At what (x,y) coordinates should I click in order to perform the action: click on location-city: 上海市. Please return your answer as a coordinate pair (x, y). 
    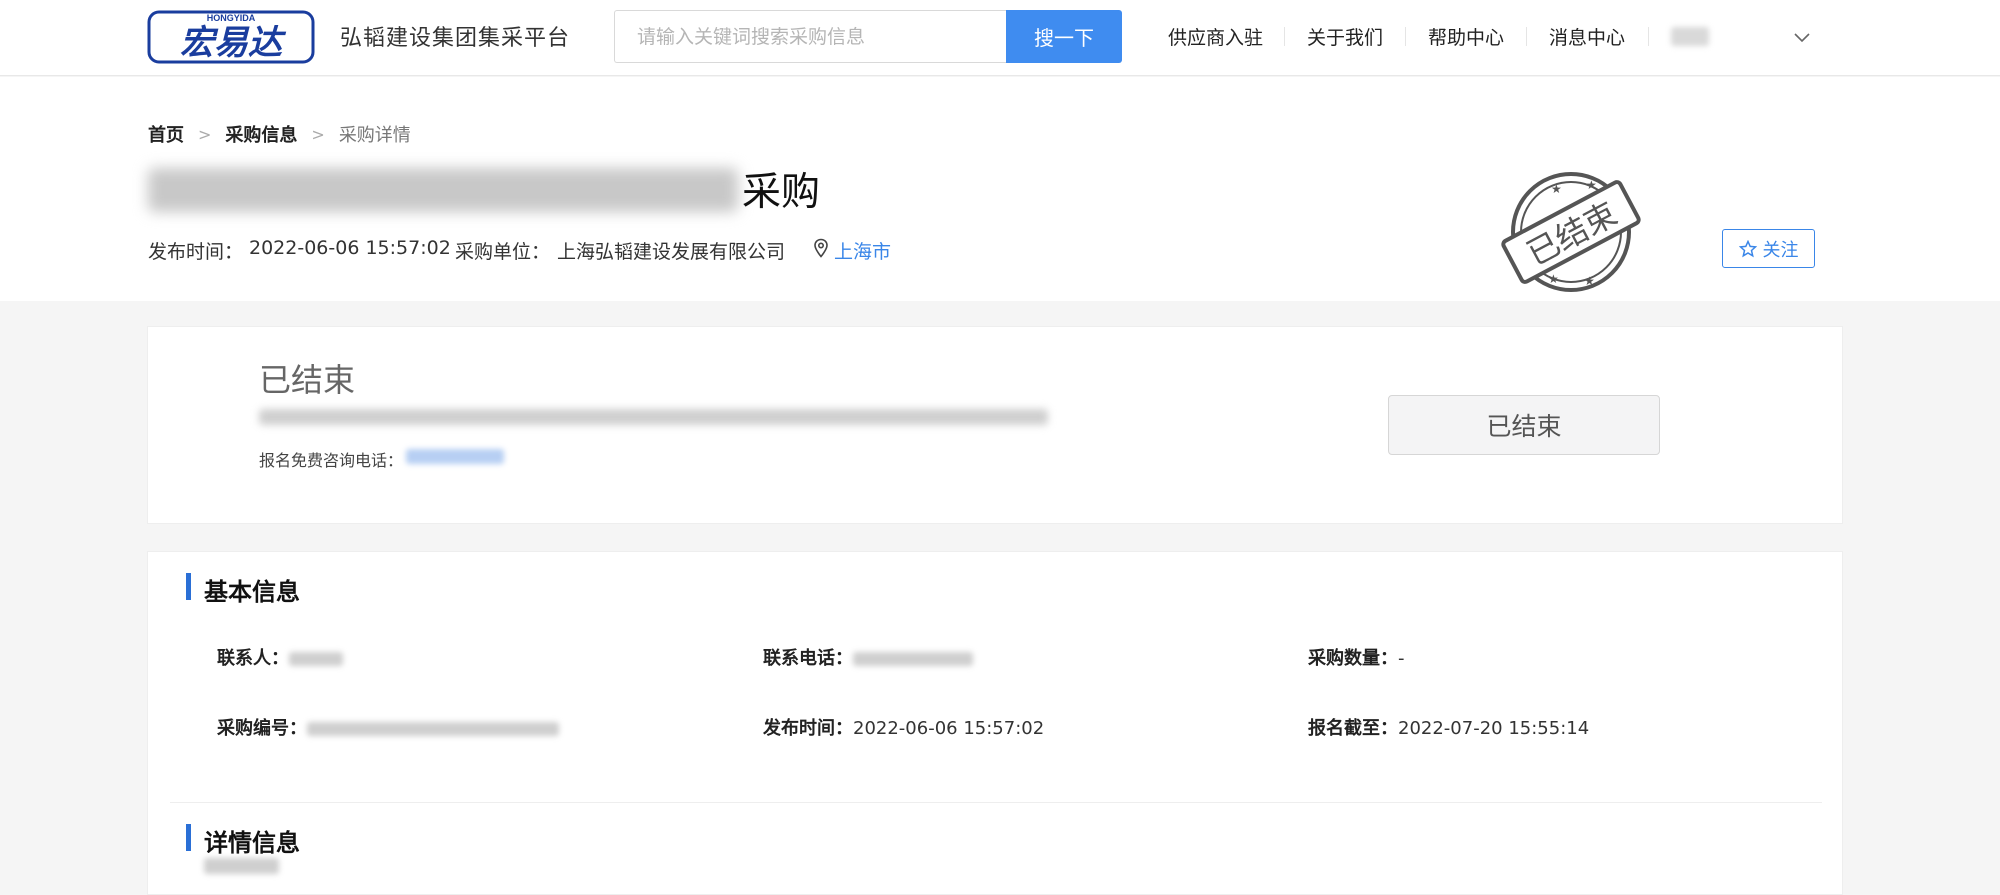
    Looking at the image, I should click on (862, 250).